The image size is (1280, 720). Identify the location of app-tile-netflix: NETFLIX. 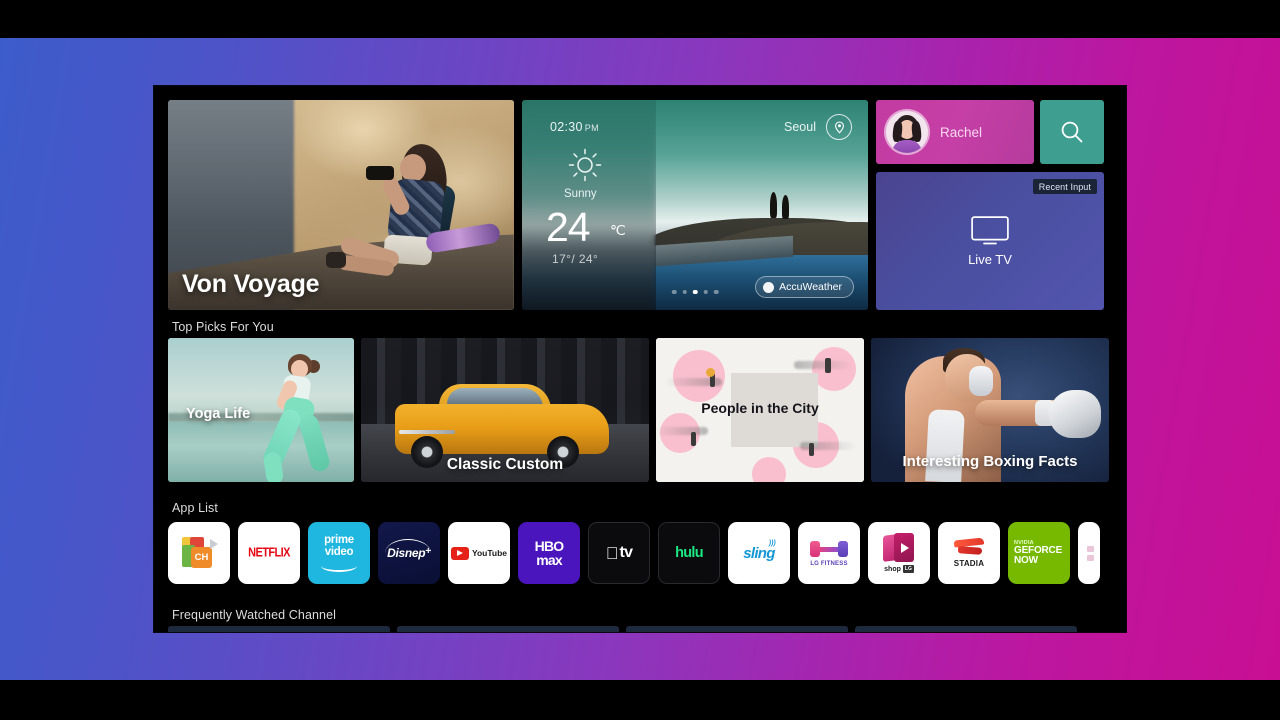
(269, 553).